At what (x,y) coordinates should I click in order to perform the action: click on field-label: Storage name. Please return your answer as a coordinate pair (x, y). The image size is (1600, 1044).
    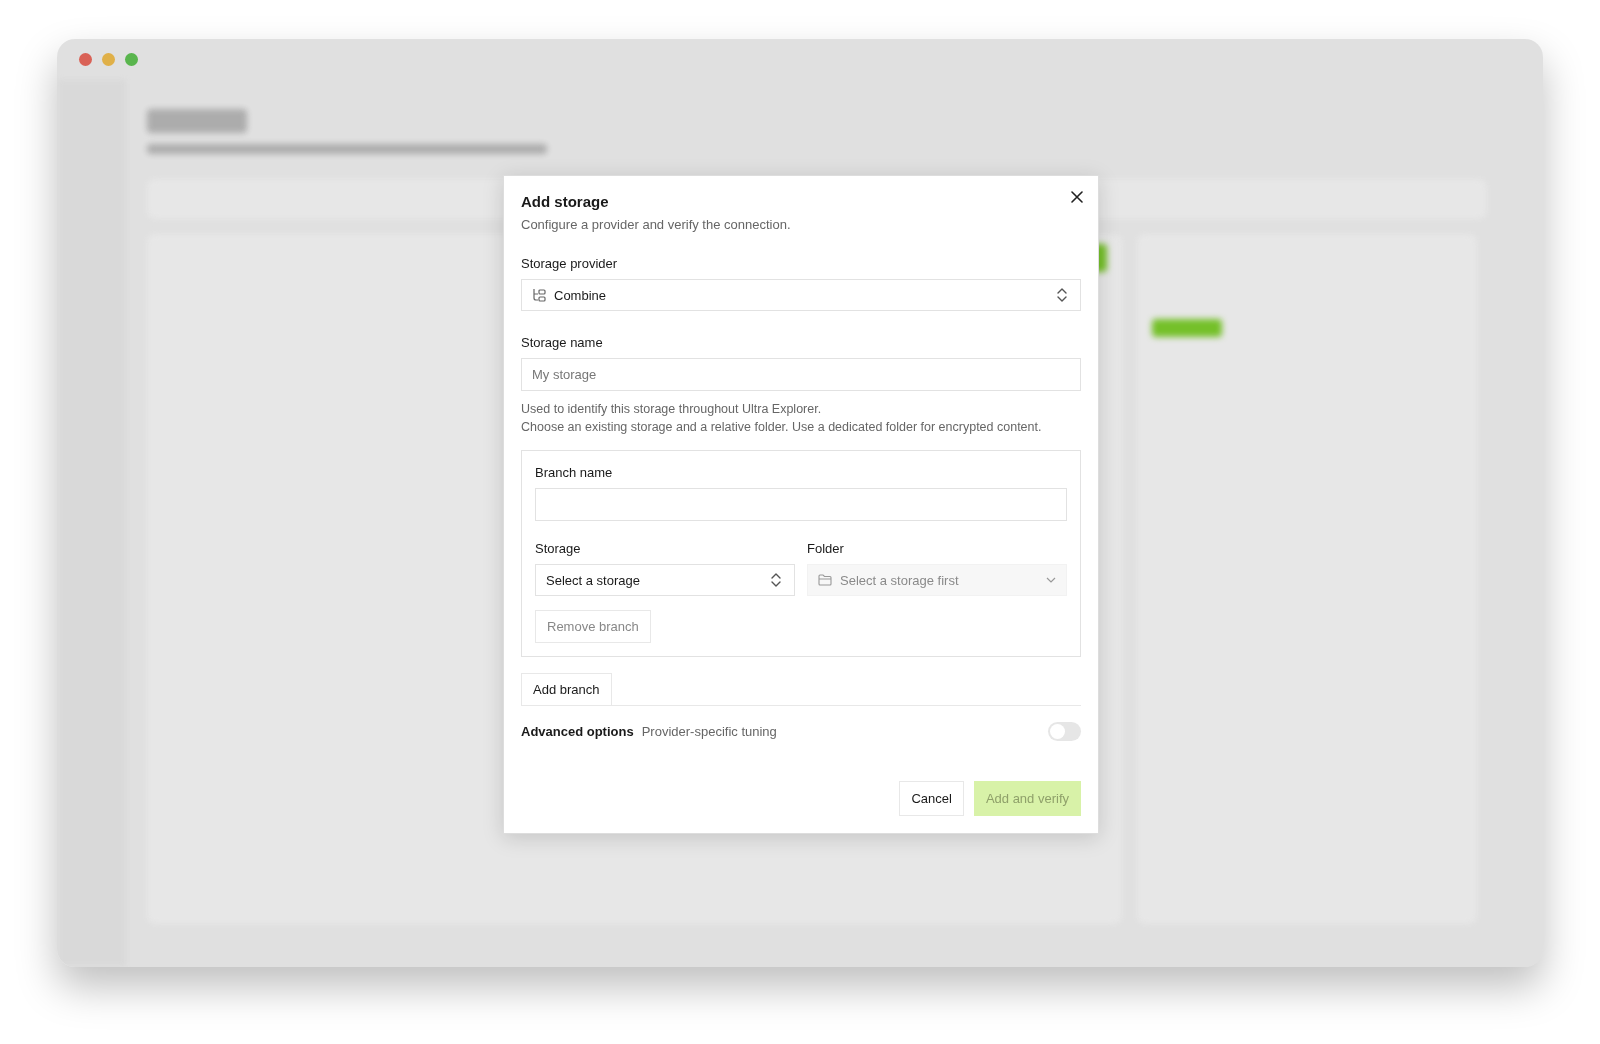
    Looking at the image, I should click on (562, 342).